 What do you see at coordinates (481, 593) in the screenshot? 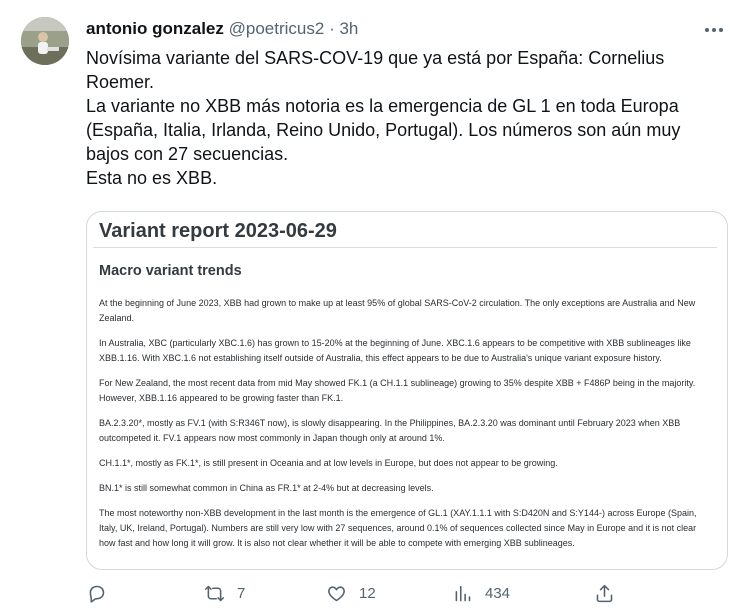
I see `views-button: 434` at bounding box center [481, 593].